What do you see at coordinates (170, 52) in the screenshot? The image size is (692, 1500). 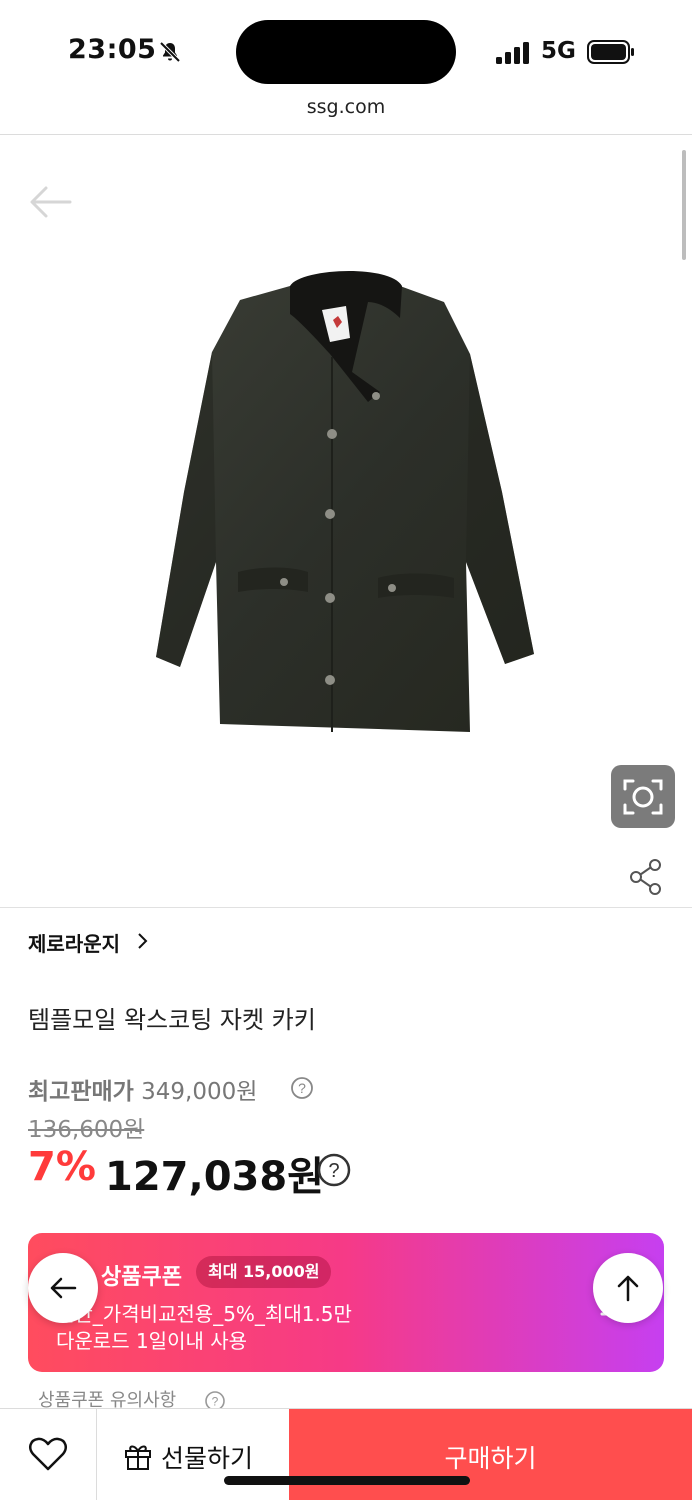 I see `bell-slash-icon` at bounding box center [170, 52].